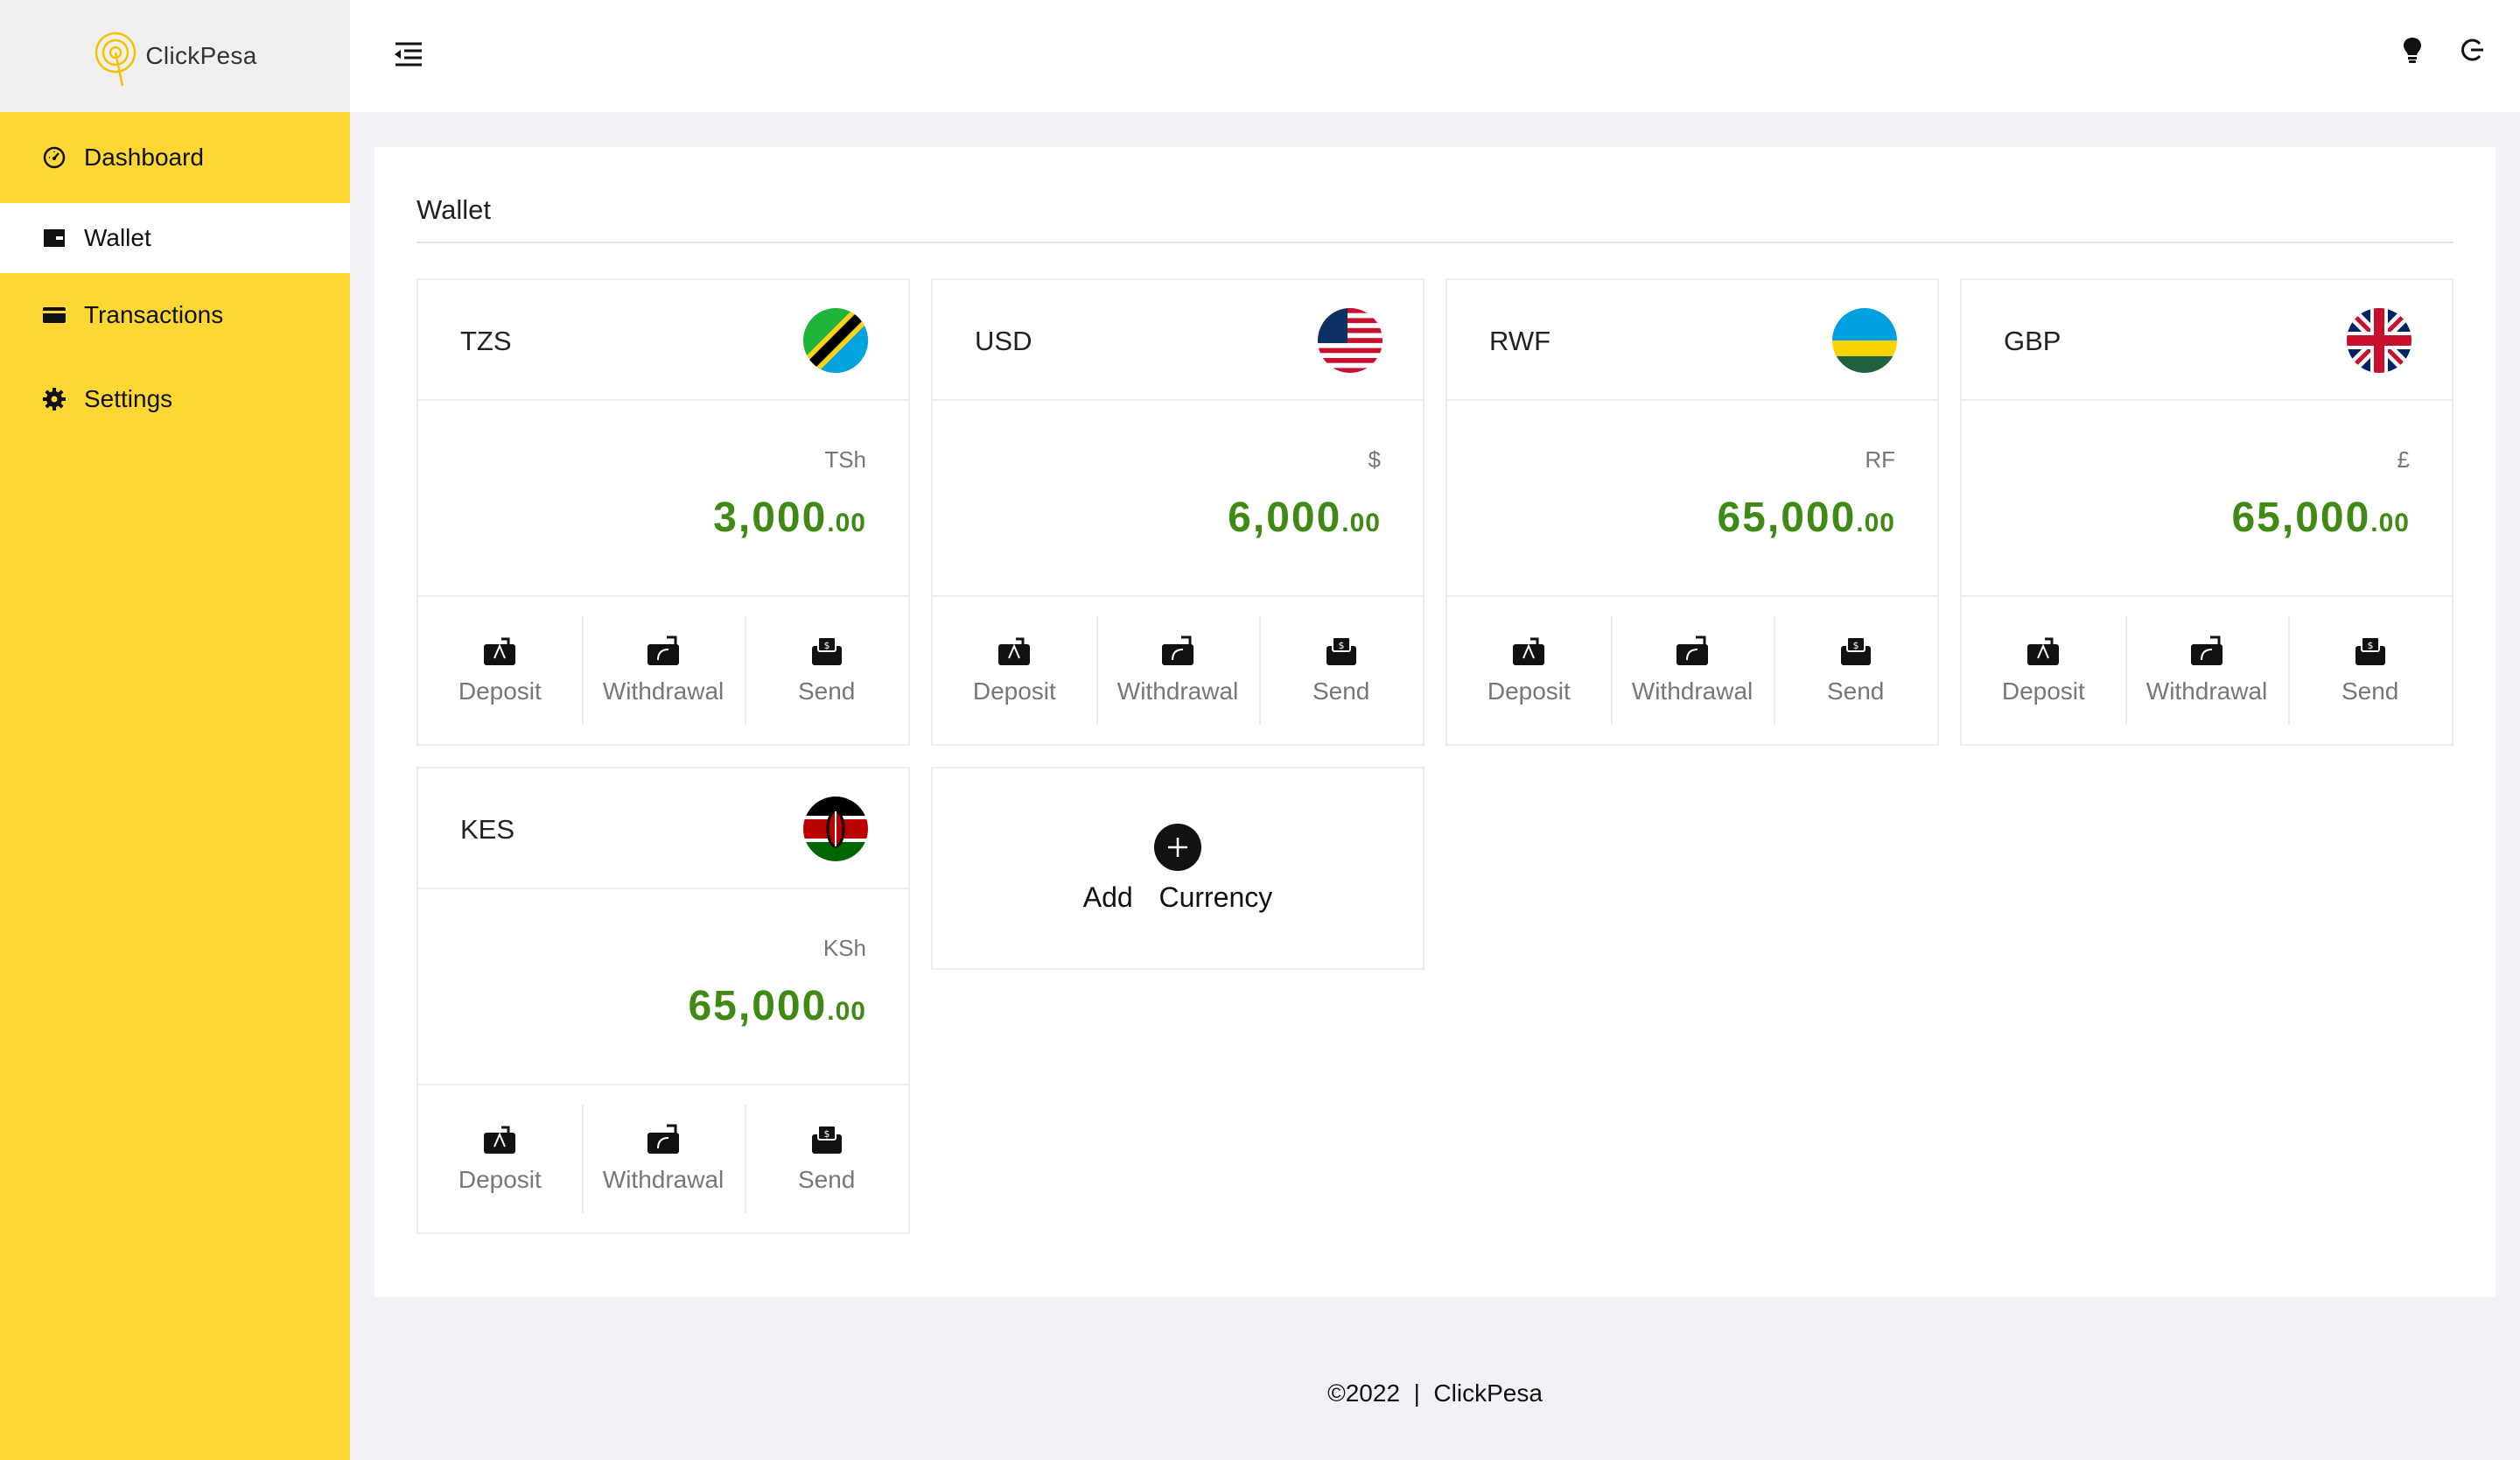  What do you see at coordinates (154, 315) in the screenshot?
I see `sidebar-item-label: Transactions` at bounding box center [154, 315].